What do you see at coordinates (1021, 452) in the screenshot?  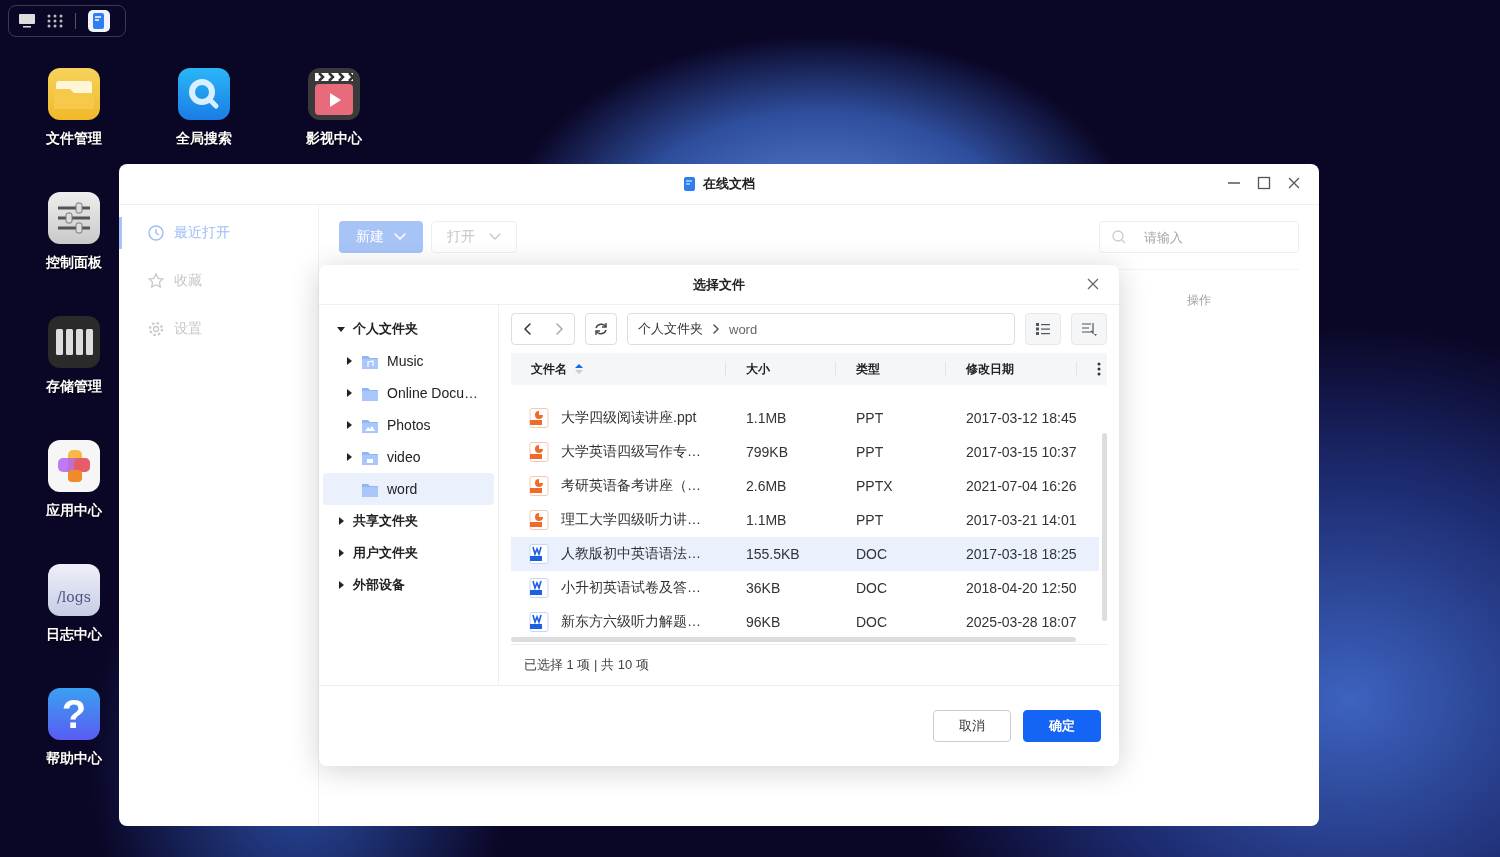 I see `file-date: 2017-03-15 10:37` at bounding box center [1021, 452].